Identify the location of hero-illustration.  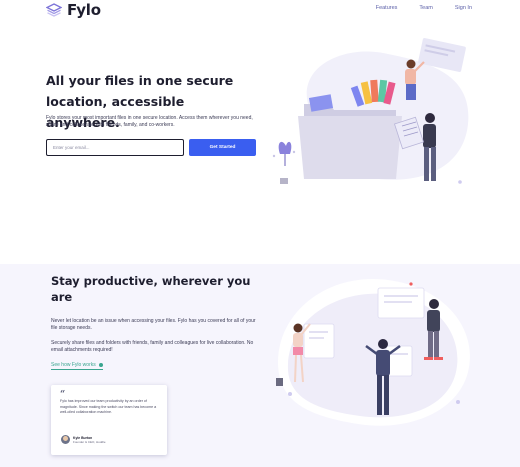
(370, 111).